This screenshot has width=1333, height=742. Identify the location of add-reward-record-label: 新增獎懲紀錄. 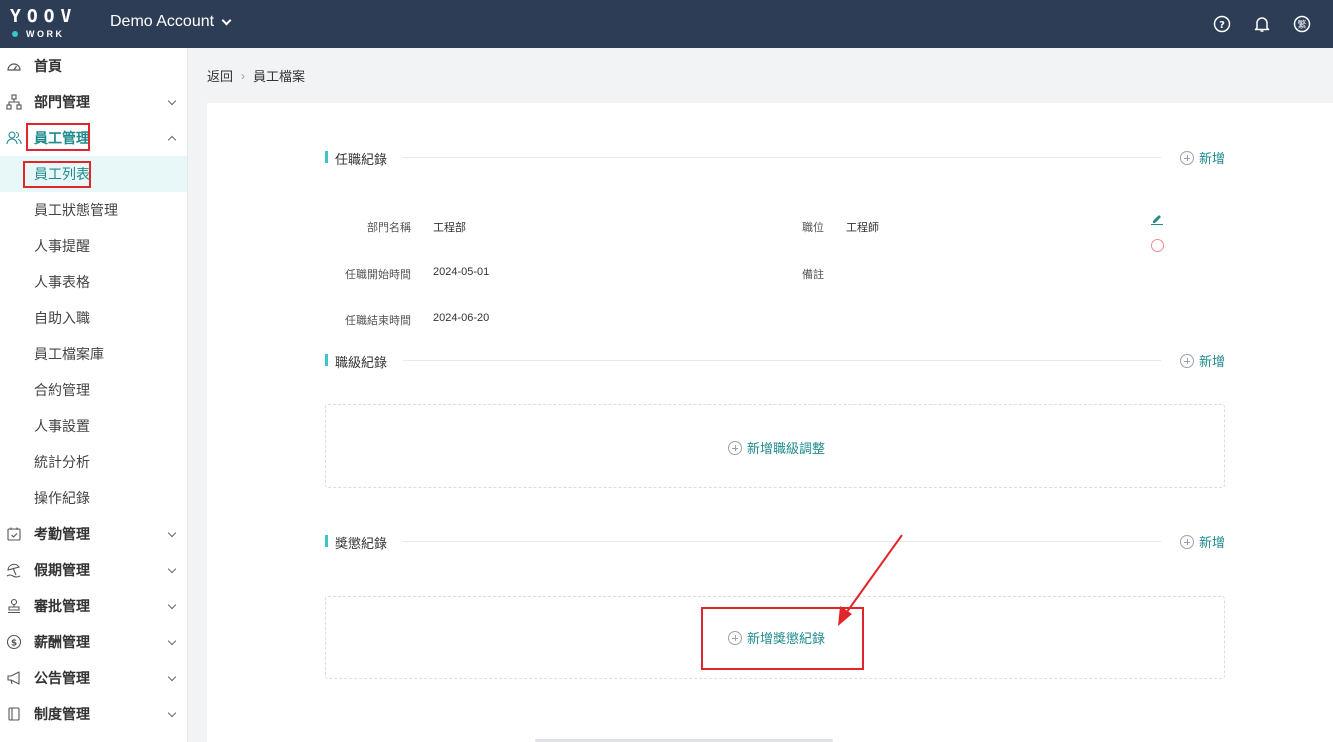
(786, 638).